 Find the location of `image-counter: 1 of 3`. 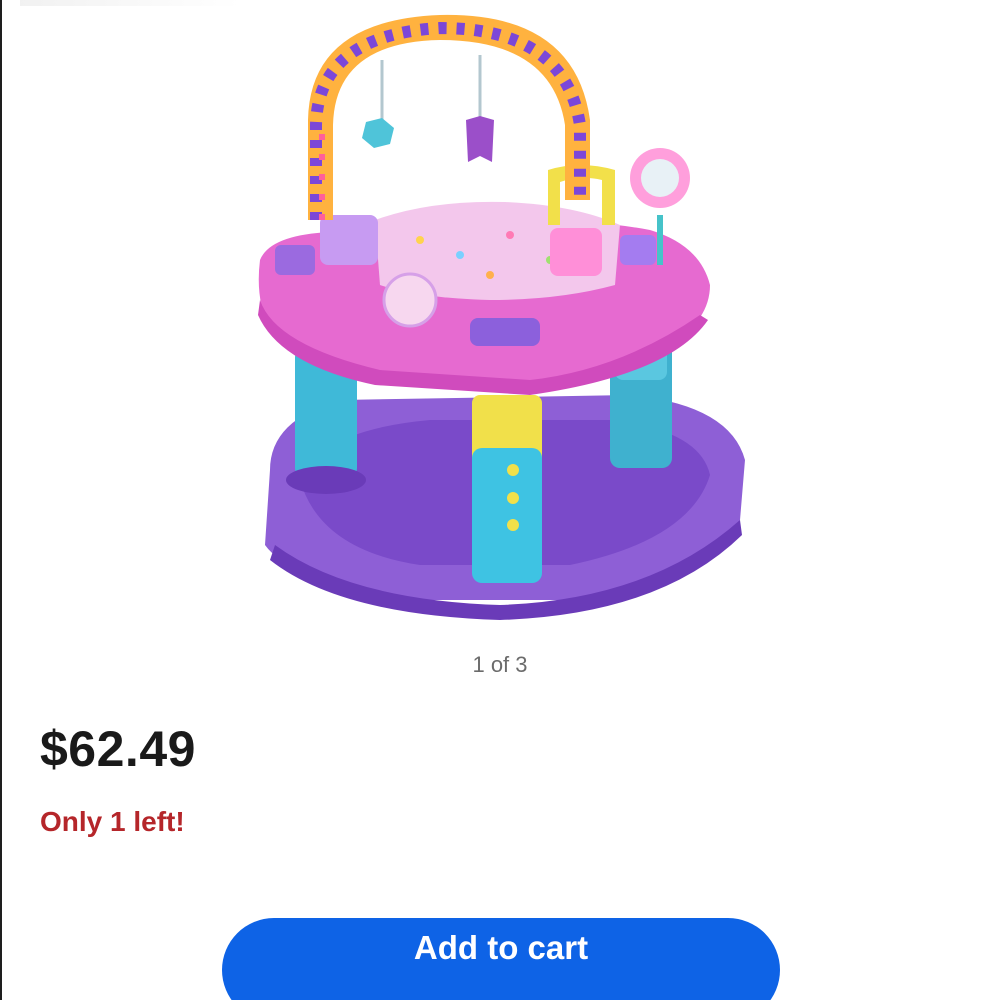

image-counter: 1 of 3 is located at coordinates (500, 664).